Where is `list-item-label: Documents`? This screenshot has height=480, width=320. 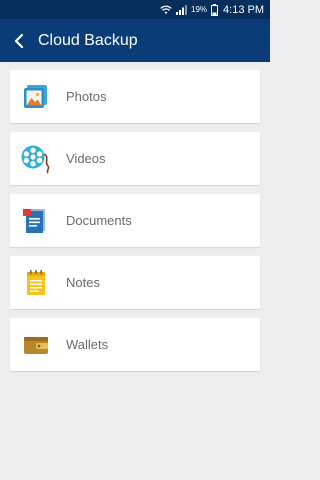 list-item-label: Documents is located at coordinates (99, 220).